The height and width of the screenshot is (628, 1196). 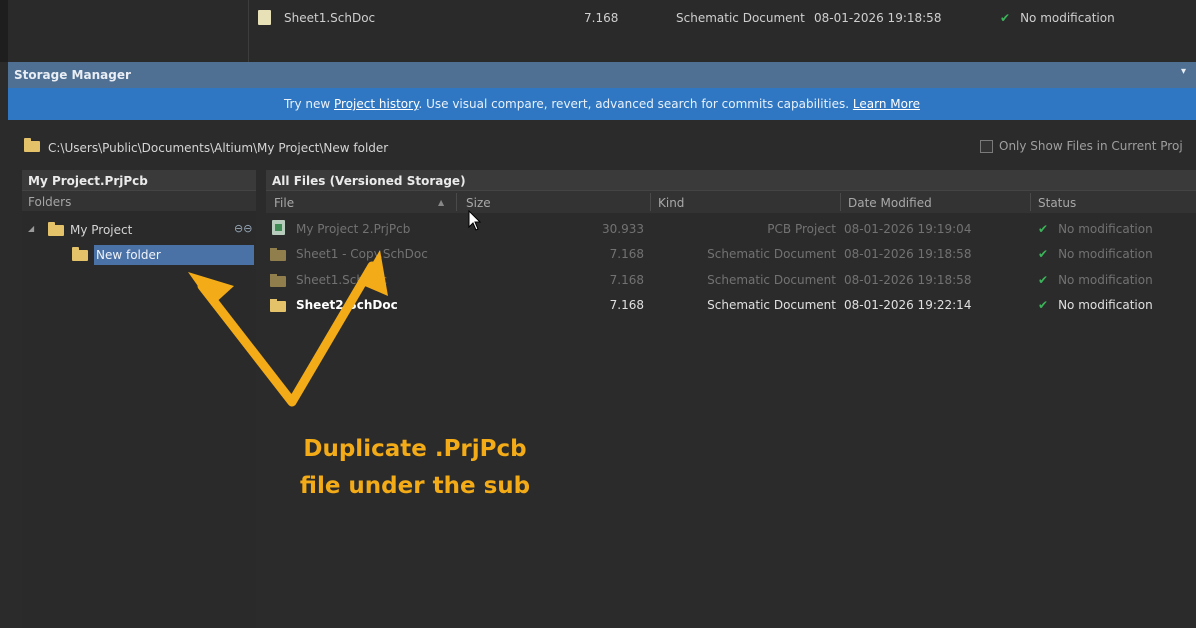 I want to click on annotation-arrows, so click(x=288, y=328).